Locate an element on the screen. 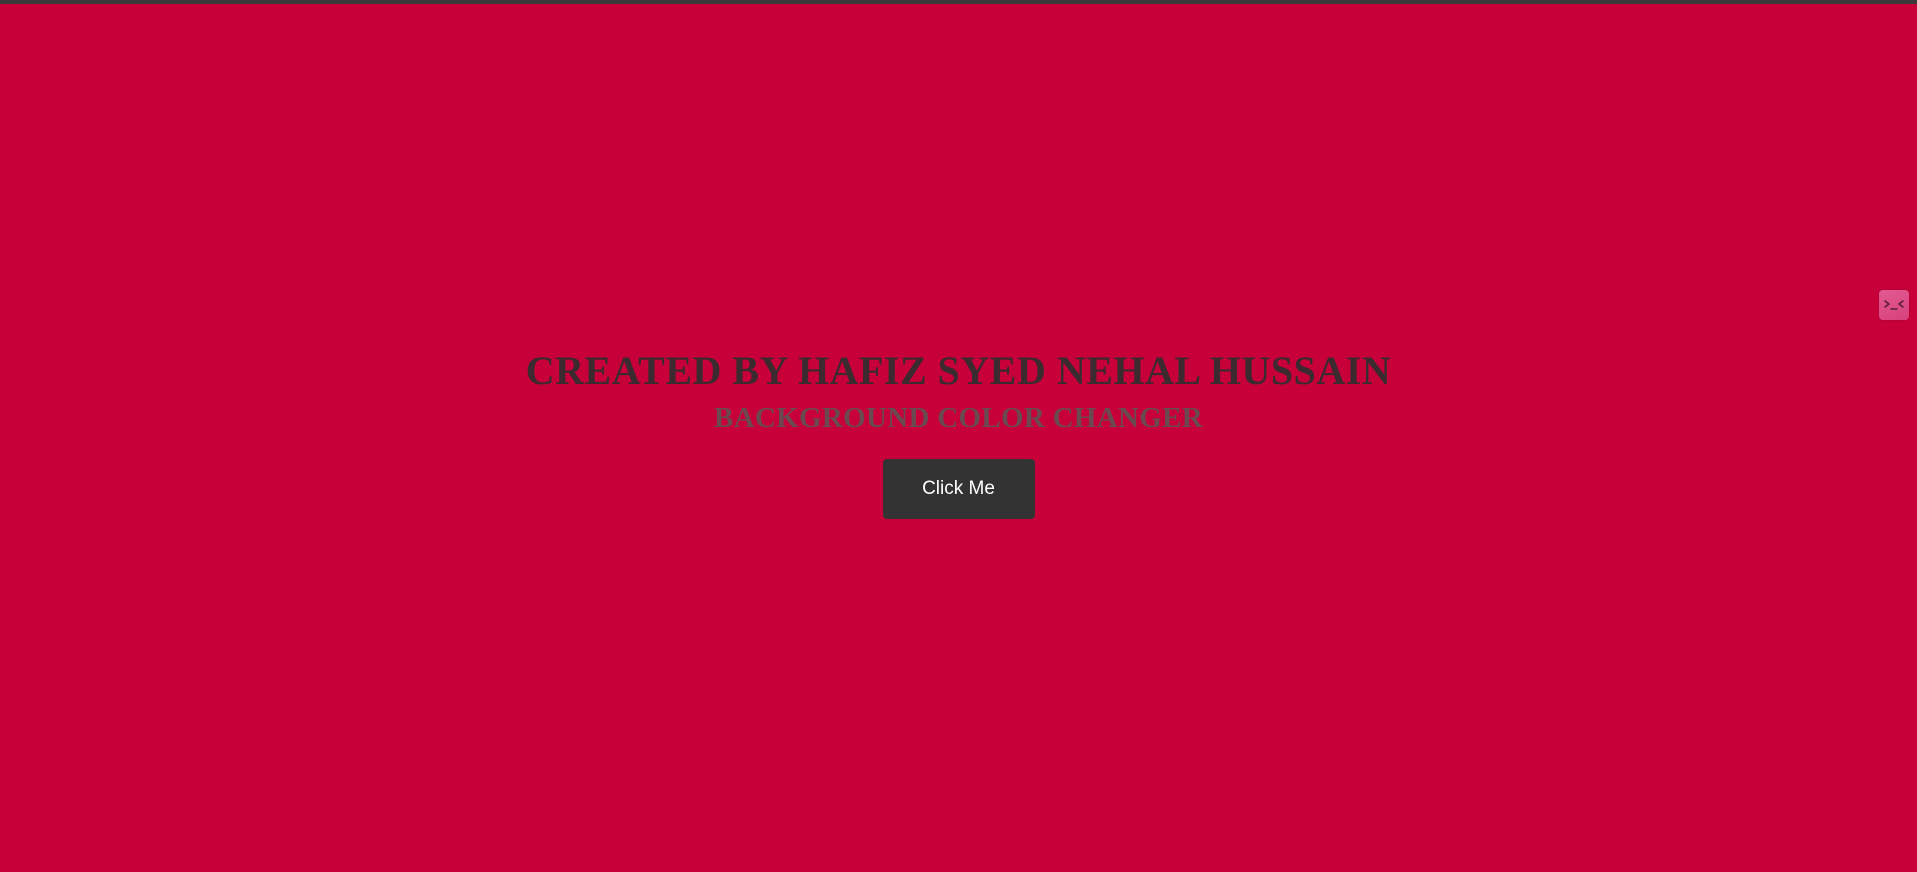 This screenshot has width=1917, height=872. change-color-button: Click Me is located at coordinates (958, 489).